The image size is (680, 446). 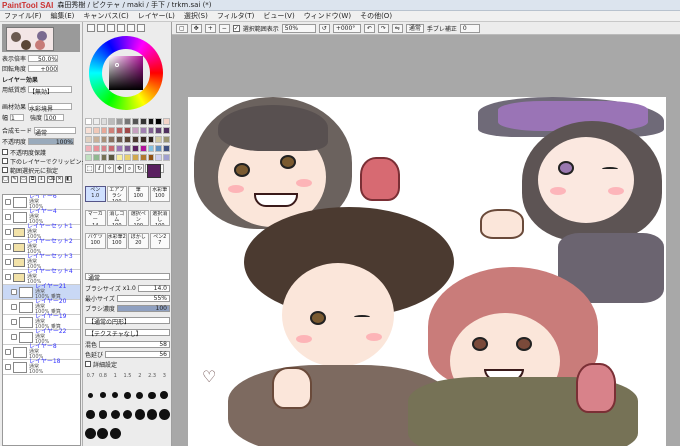 I want to click on show-selection-checkbox: ✓, so click(x=236, y=28).